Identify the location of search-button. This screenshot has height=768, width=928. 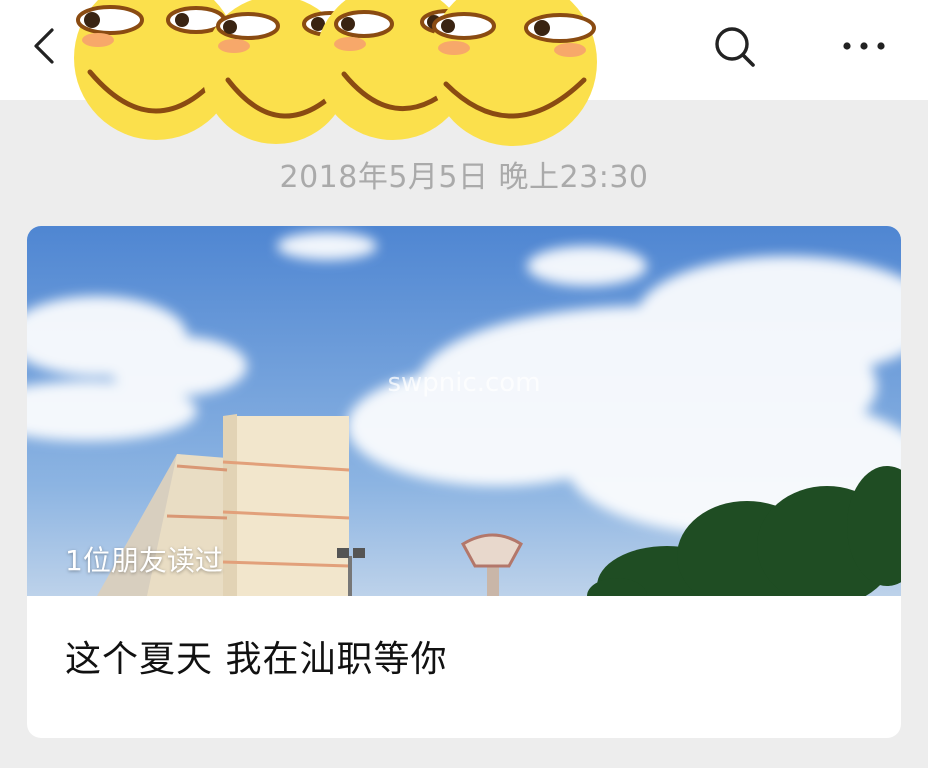
(734, 46).